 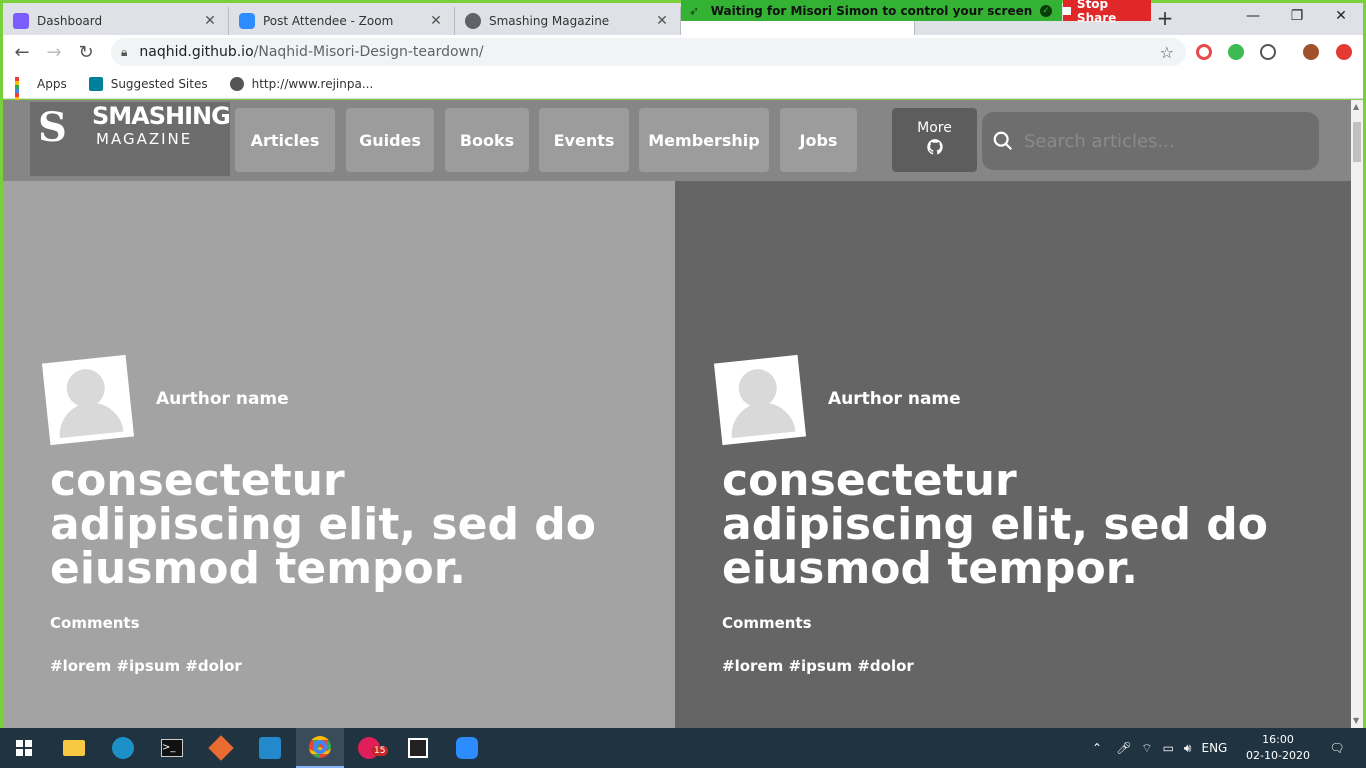 I want to click on new-tab-button: +, so click(x=1165, y=18).